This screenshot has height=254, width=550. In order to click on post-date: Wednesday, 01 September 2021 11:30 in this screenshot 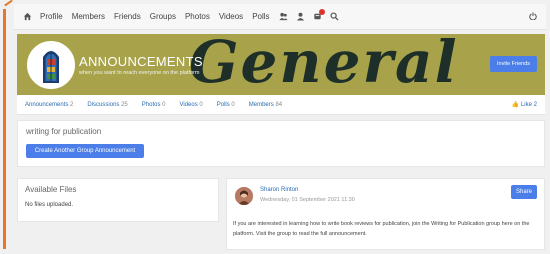, I will do `click(307, 200)`.